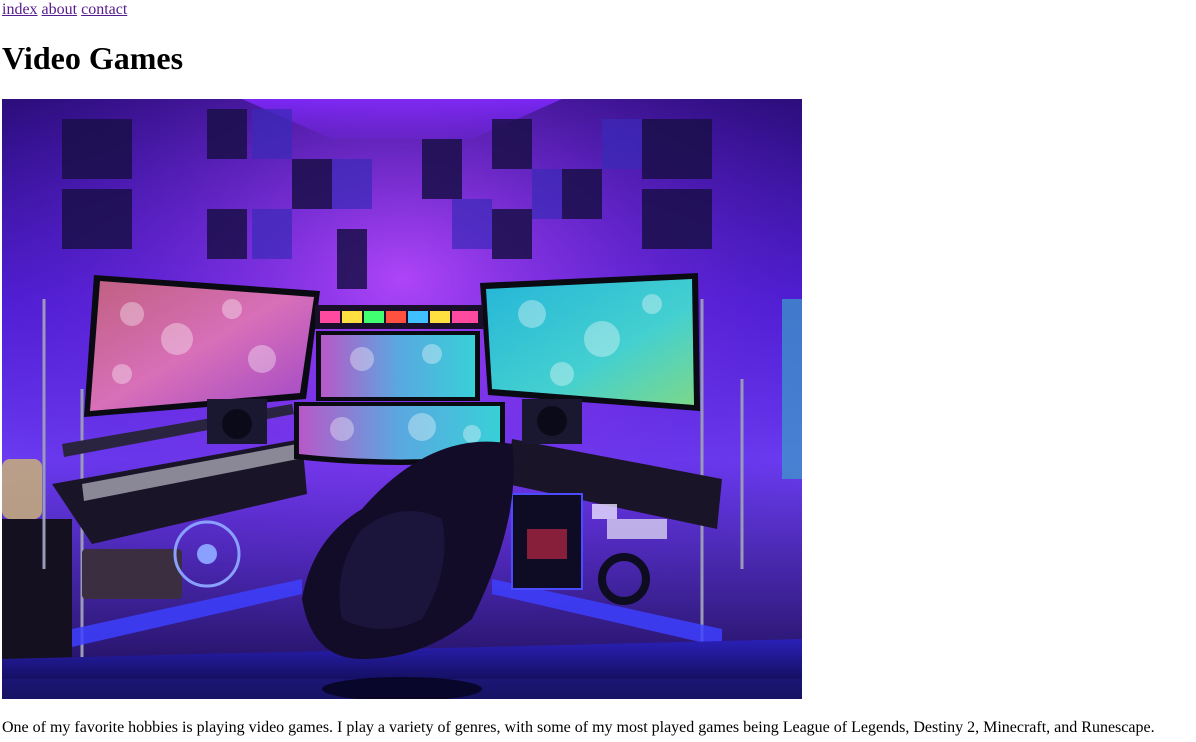  What do you see at coordinates (20, 9) in the screenshot?
I see `nav-link-index: index` at bounding box center [20, 9].